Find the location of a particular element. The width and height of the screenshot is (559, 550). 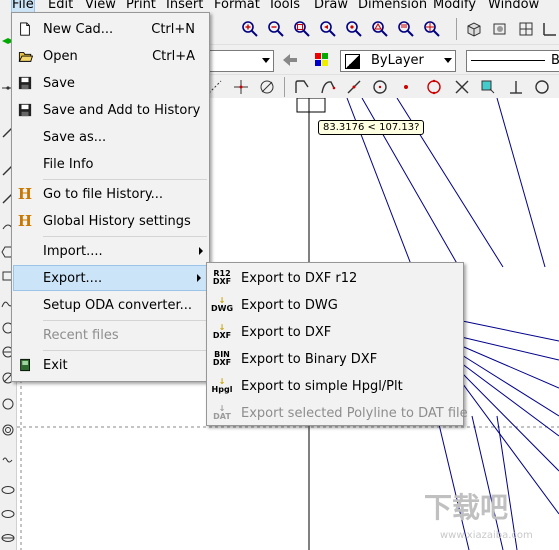

color-select: ByLayer is located at coordinates (398, 61).